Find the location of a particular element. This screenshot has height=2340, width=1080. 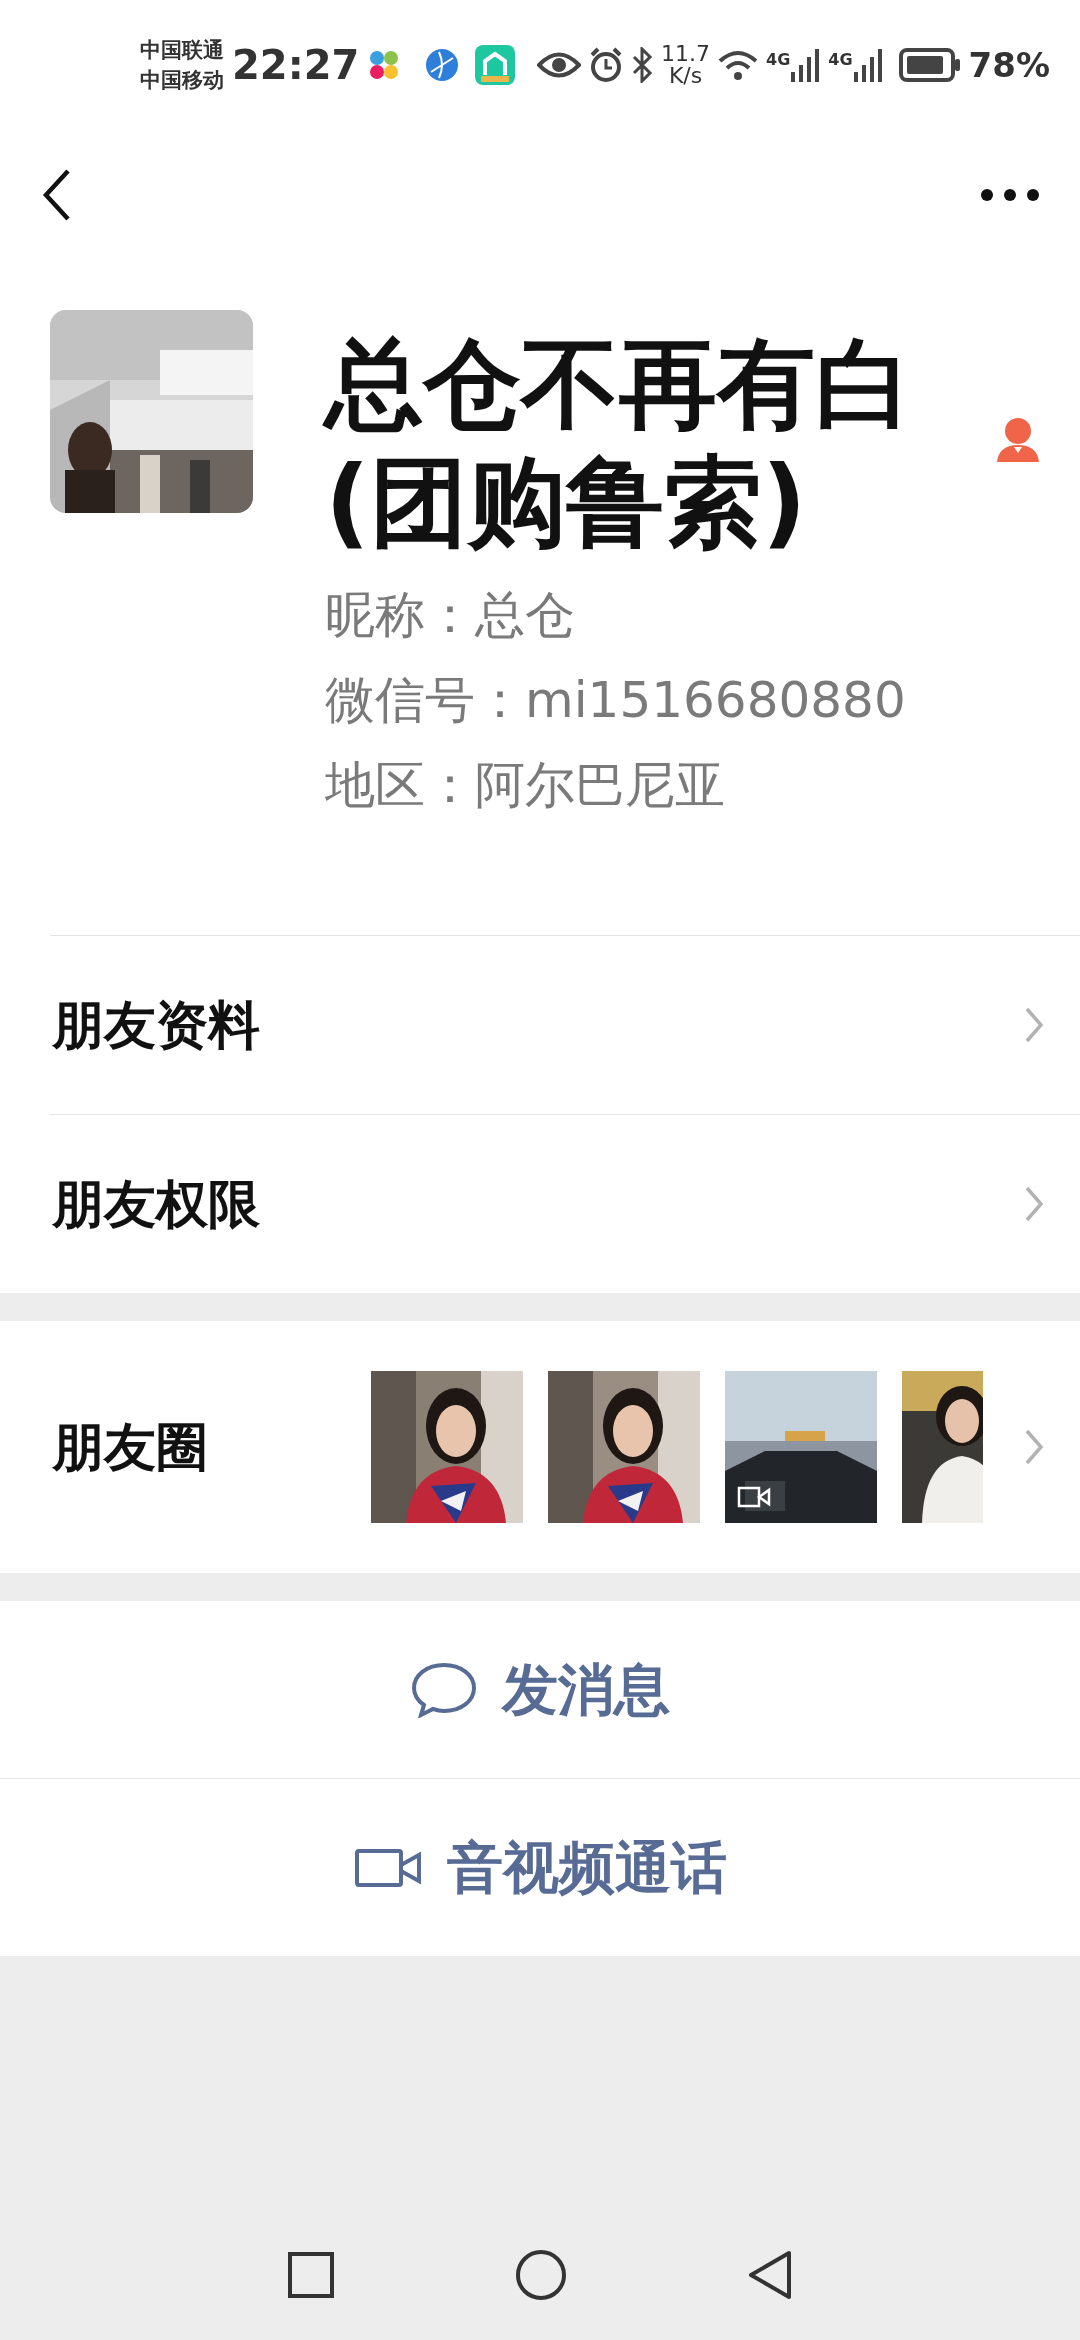

clock: 22:27 is located at coordinates (296, 65).